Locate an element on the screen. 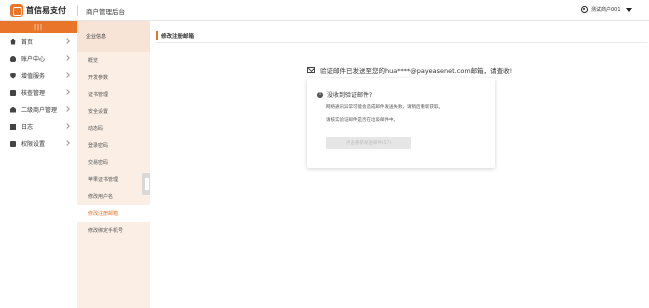 This screenshot has width=649, height=308. document-icon is located at coordinates (13, 92).